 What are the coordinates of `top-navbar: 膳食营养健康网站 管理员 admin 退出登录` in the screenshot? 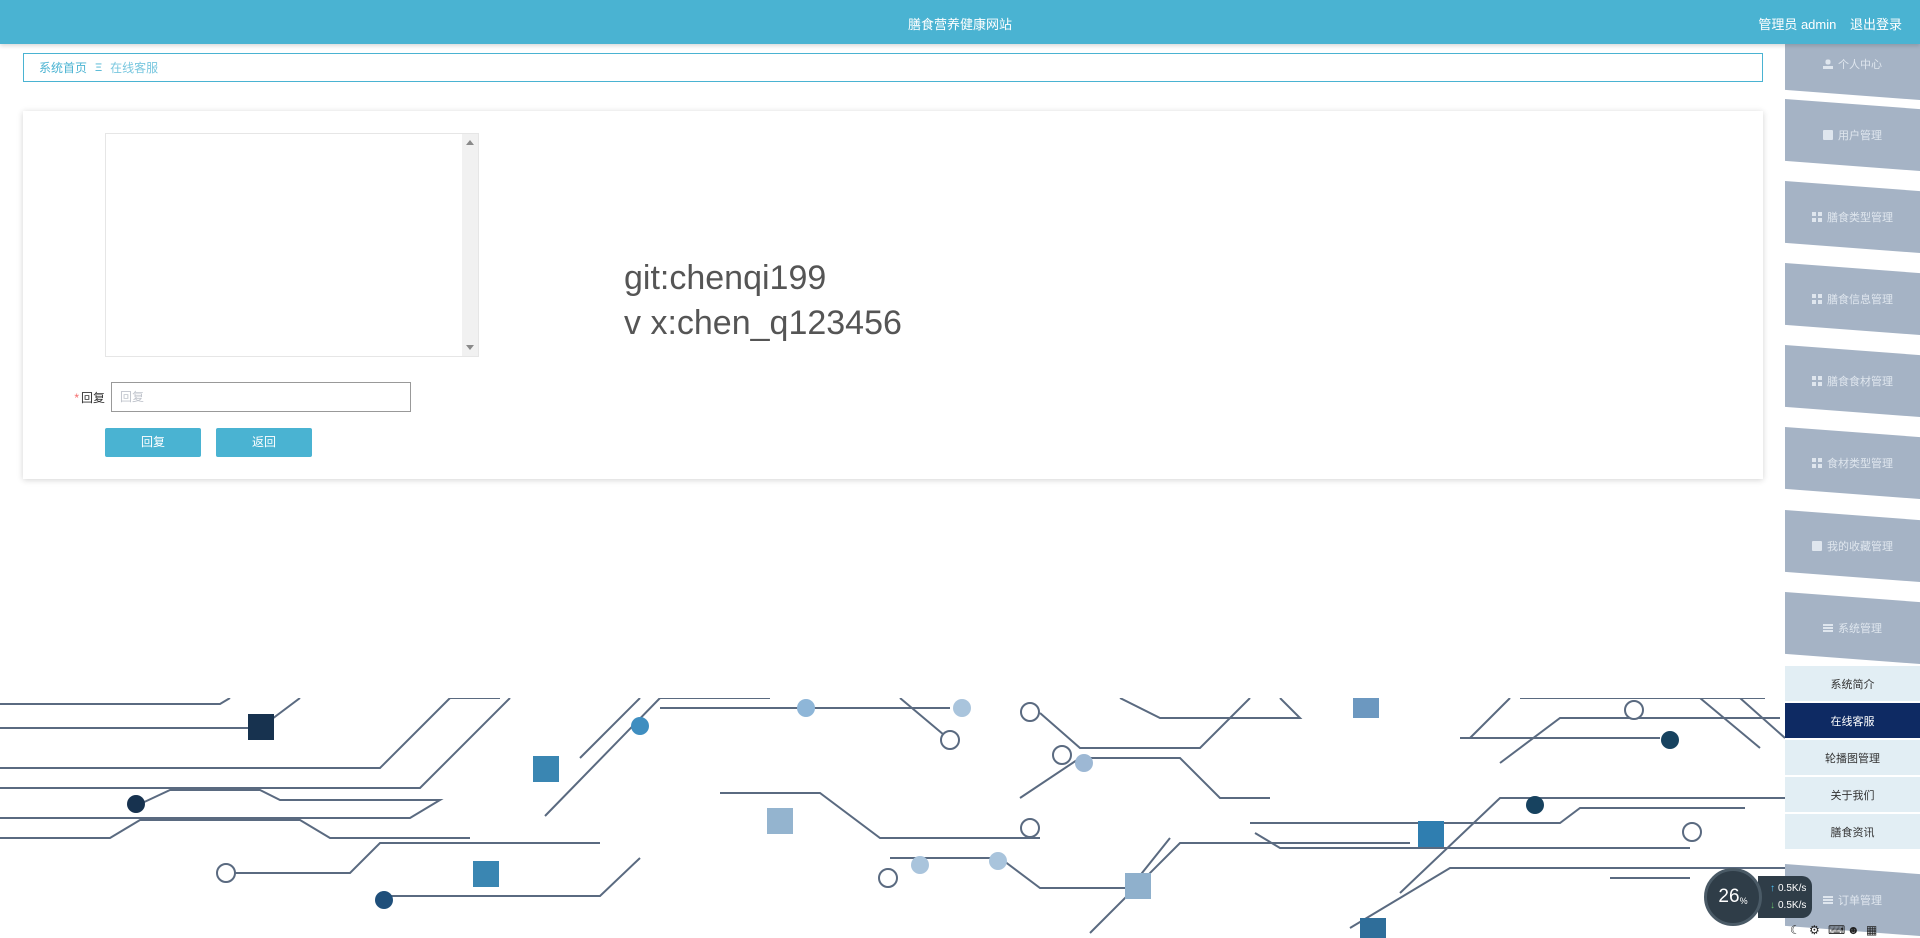 It's located at (960, 22).